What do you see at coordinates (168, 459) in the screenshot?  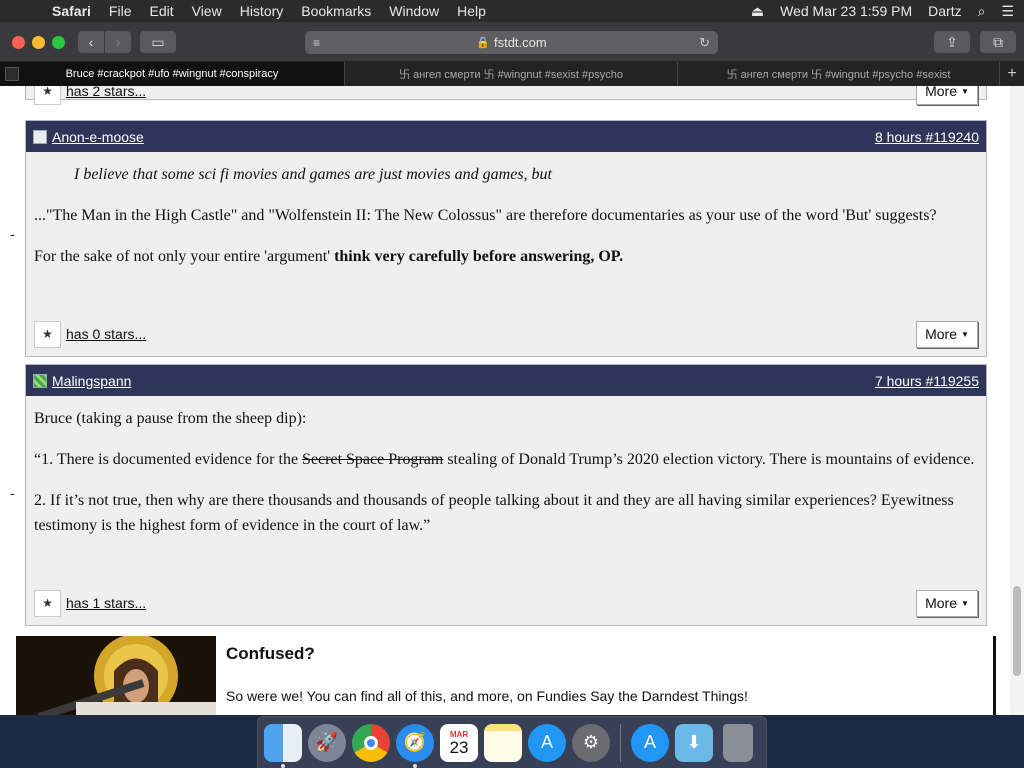 I see `plain-text: “1. There is documented evidence for the` at bounding box center [168, 459].